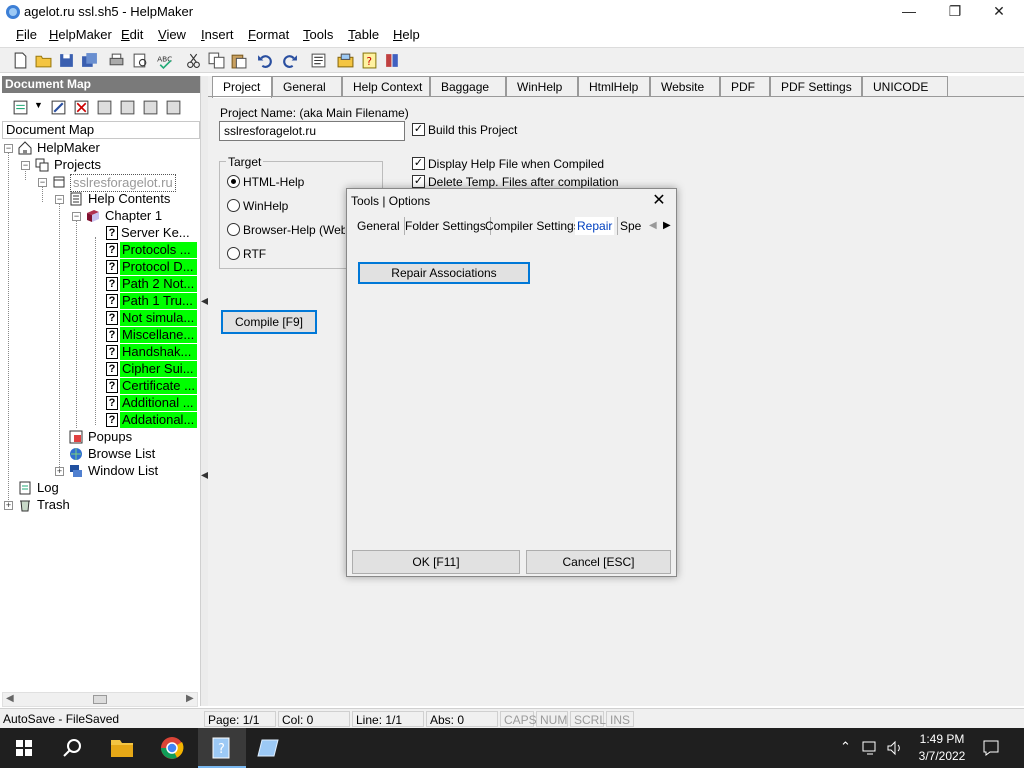 This screenshot has width=1024, height=768. What do you see at coordinates (999, 12) in the screenshot?
I see `close-button: ✕` at bounding box center [999, 12].